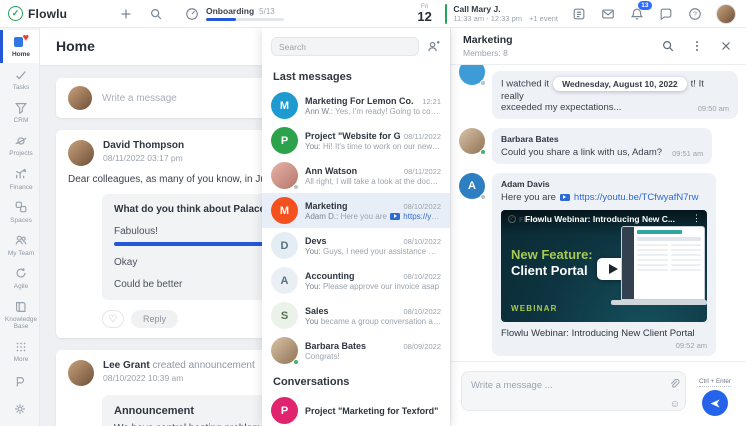 The width and height of the screenshot is (746, 426). I want to click on messenger-search-input, so click(345, 46).